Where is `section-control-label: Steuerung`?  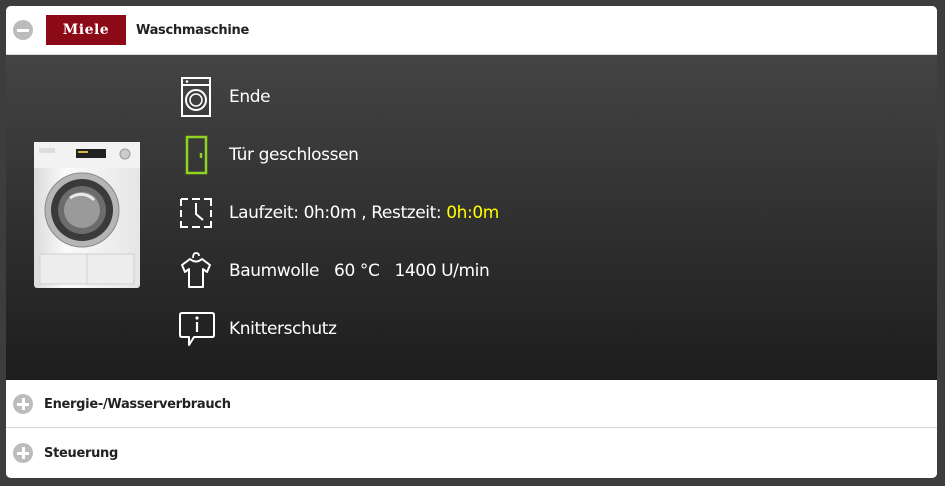
section-control-label: Steuerung is located at coordinates (81, 453).